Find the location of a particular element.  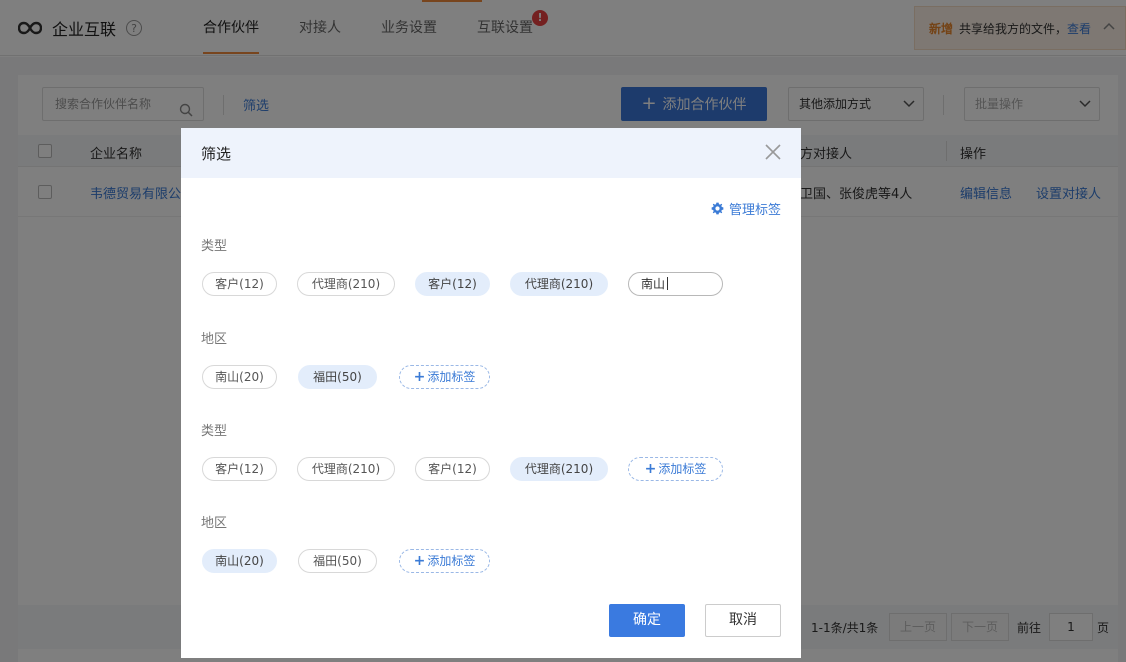

close-icon is located at coordinates (773, 152).